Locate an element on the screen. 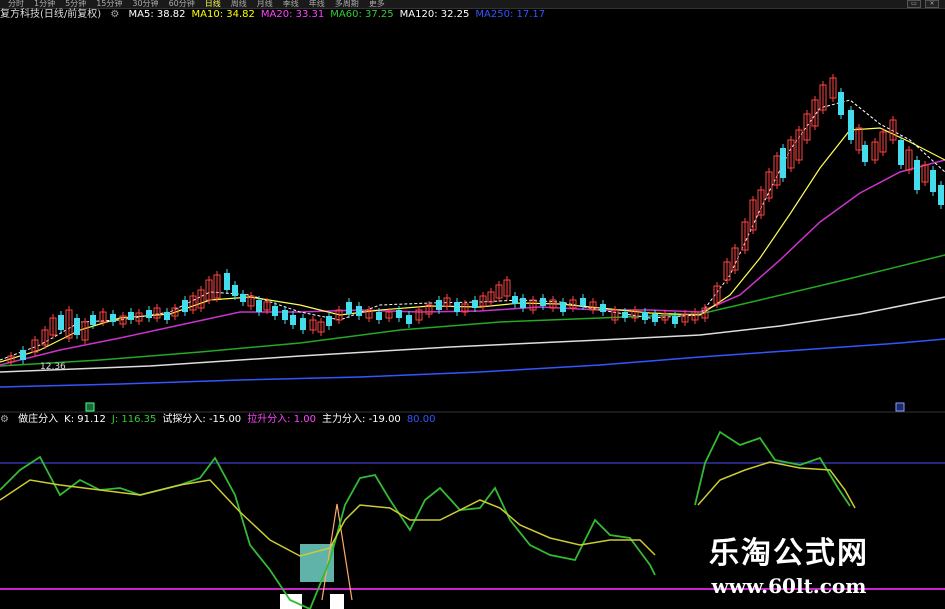 This screenshot has width=945, height=609. indicator-legend-item: 试探分入: -15.00 is located at coordinates (202, 419).